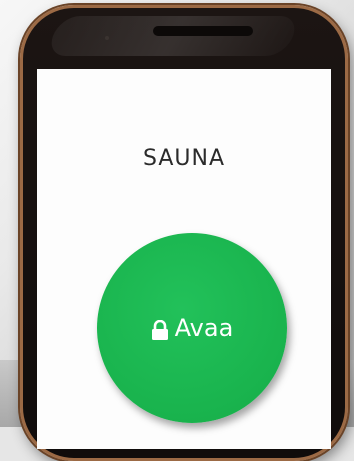 This screenshot has width=354, height=461. What do you see at coordinates (204, 328) in the screenshot?
I see `open-button-label: Avaa` at bounding box center [204, 328].